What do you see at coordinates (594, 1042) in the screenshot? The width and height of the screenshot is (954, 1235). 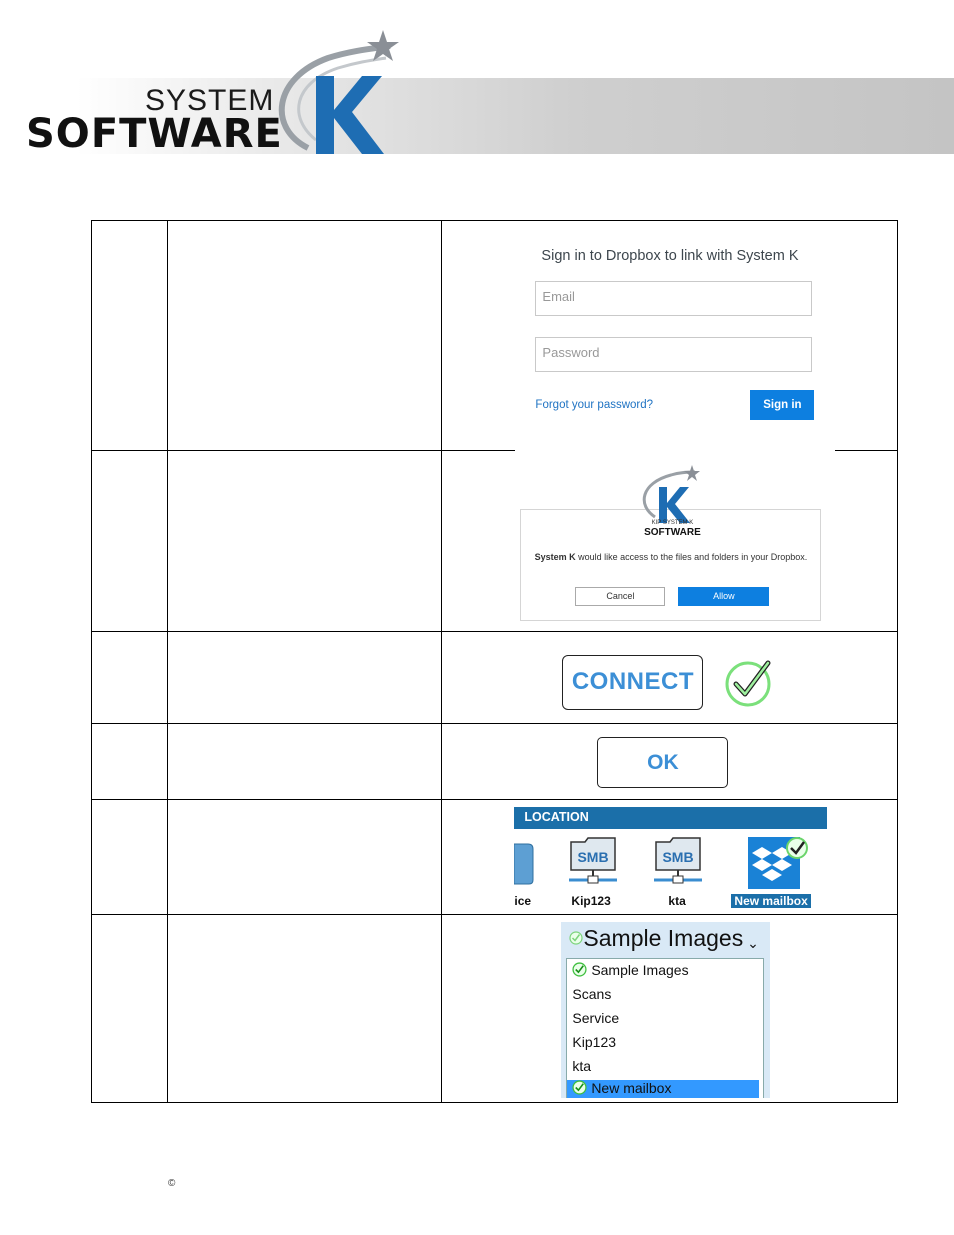 I see `dropdown-option: Kip123` at bounding box center [594, 1042].